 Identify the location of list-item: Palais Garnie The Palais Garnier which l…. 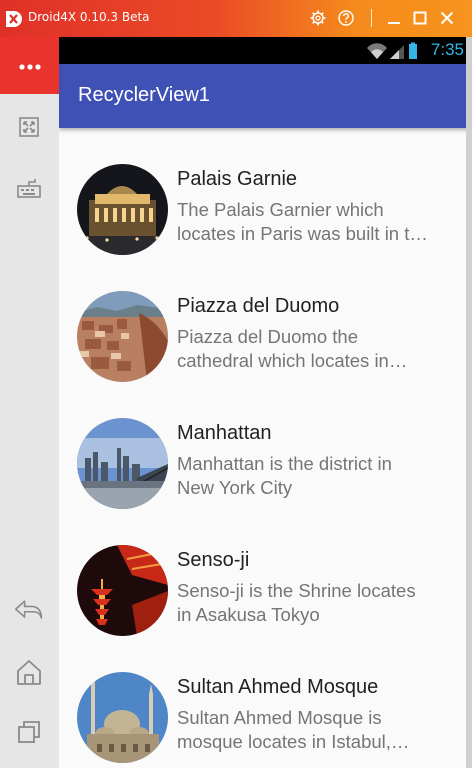
(265, 191).